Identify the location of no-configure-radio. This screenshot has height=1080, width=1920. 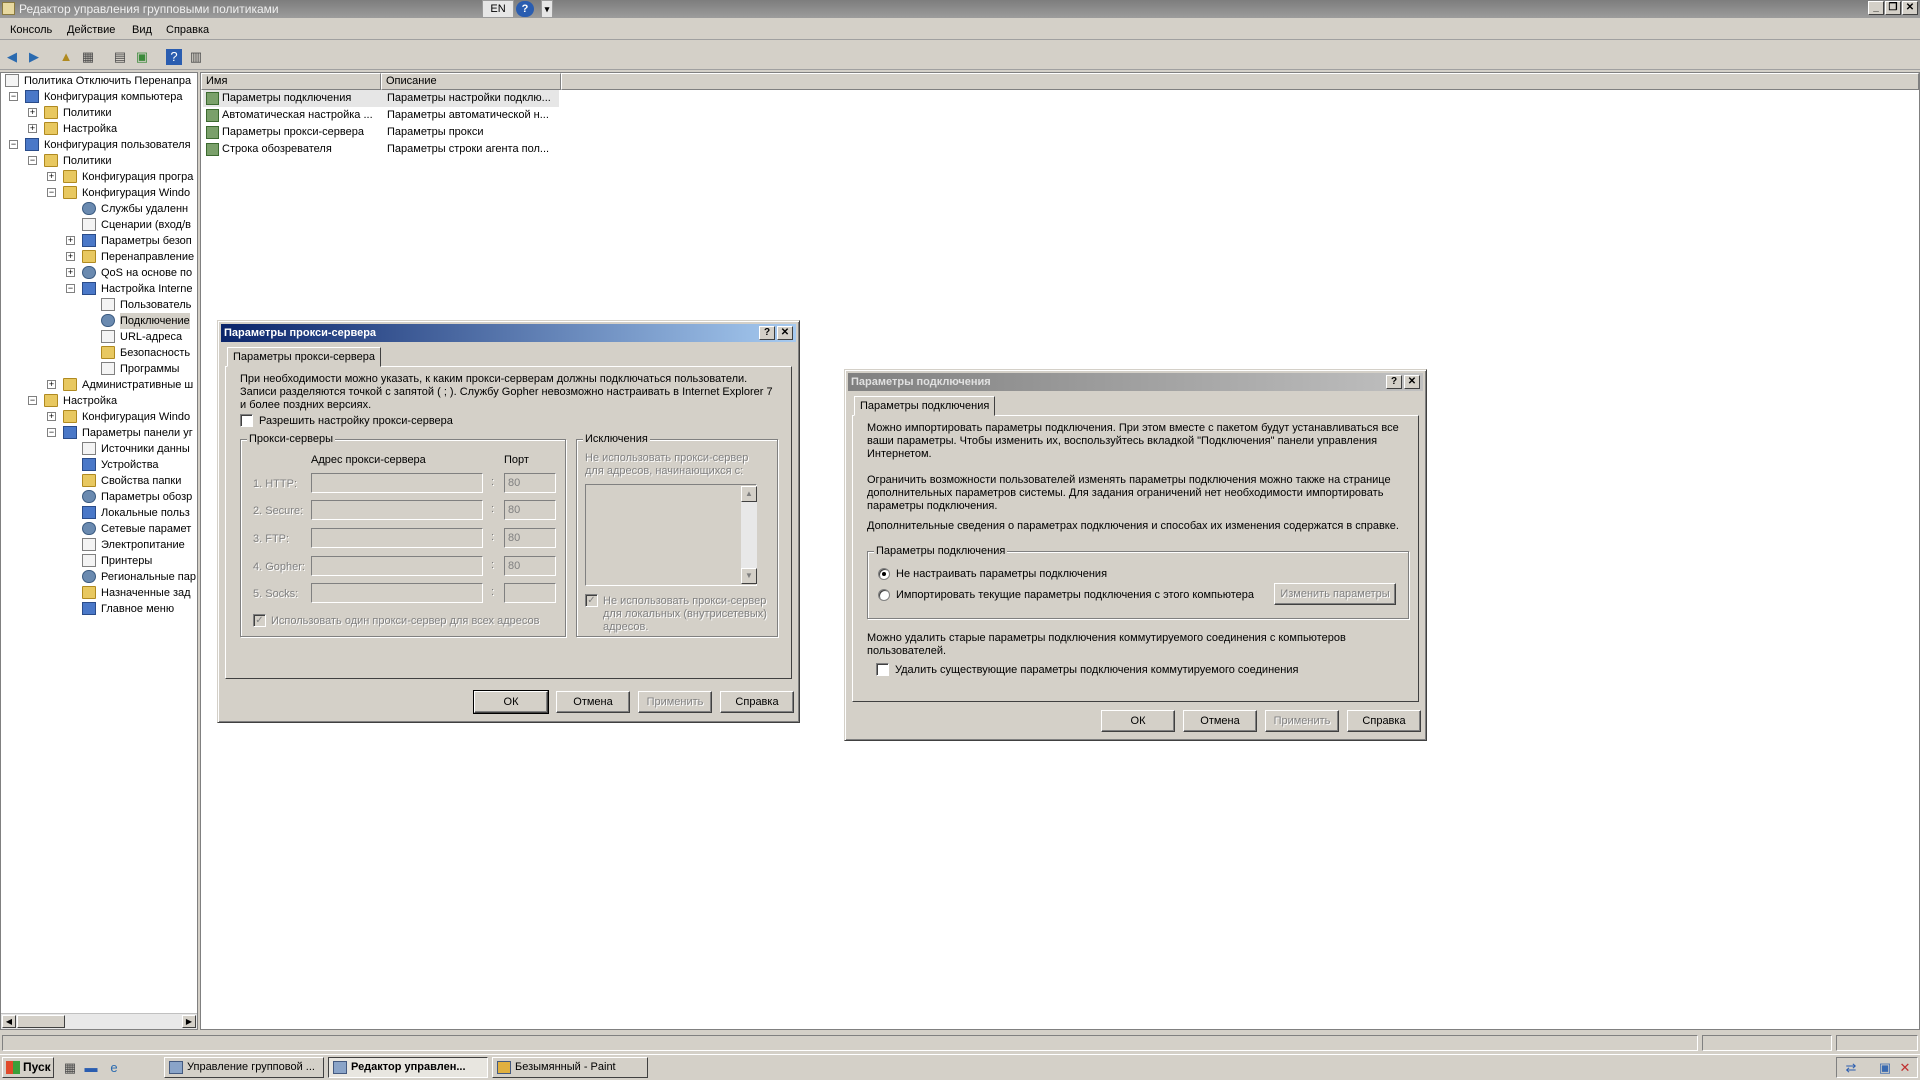
(884, 574).